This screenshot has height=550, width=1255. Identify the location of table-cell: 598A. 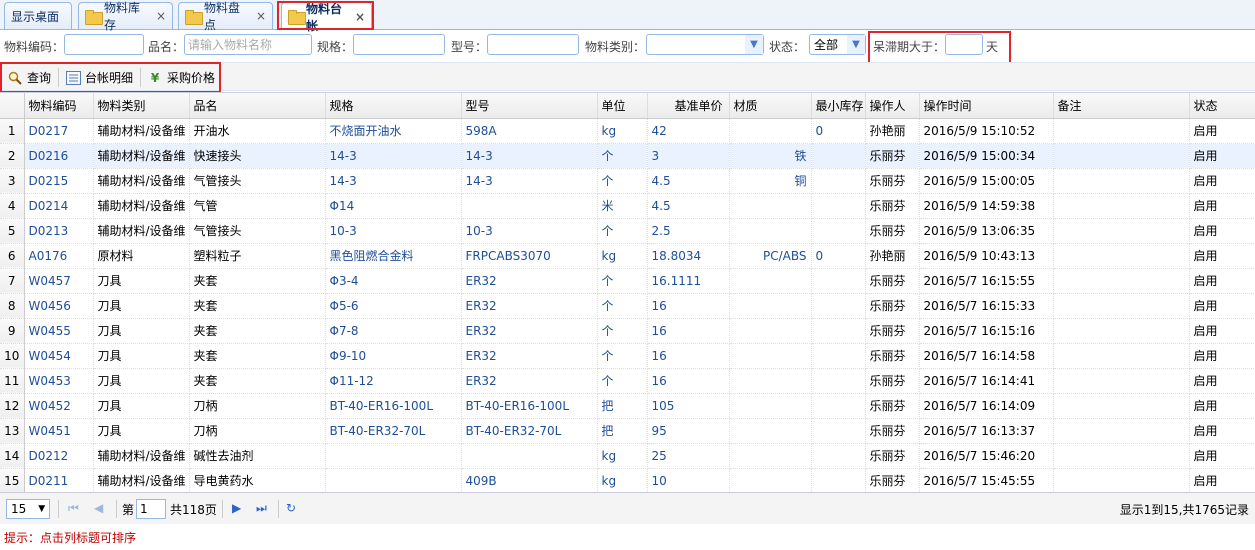
(529, 131).